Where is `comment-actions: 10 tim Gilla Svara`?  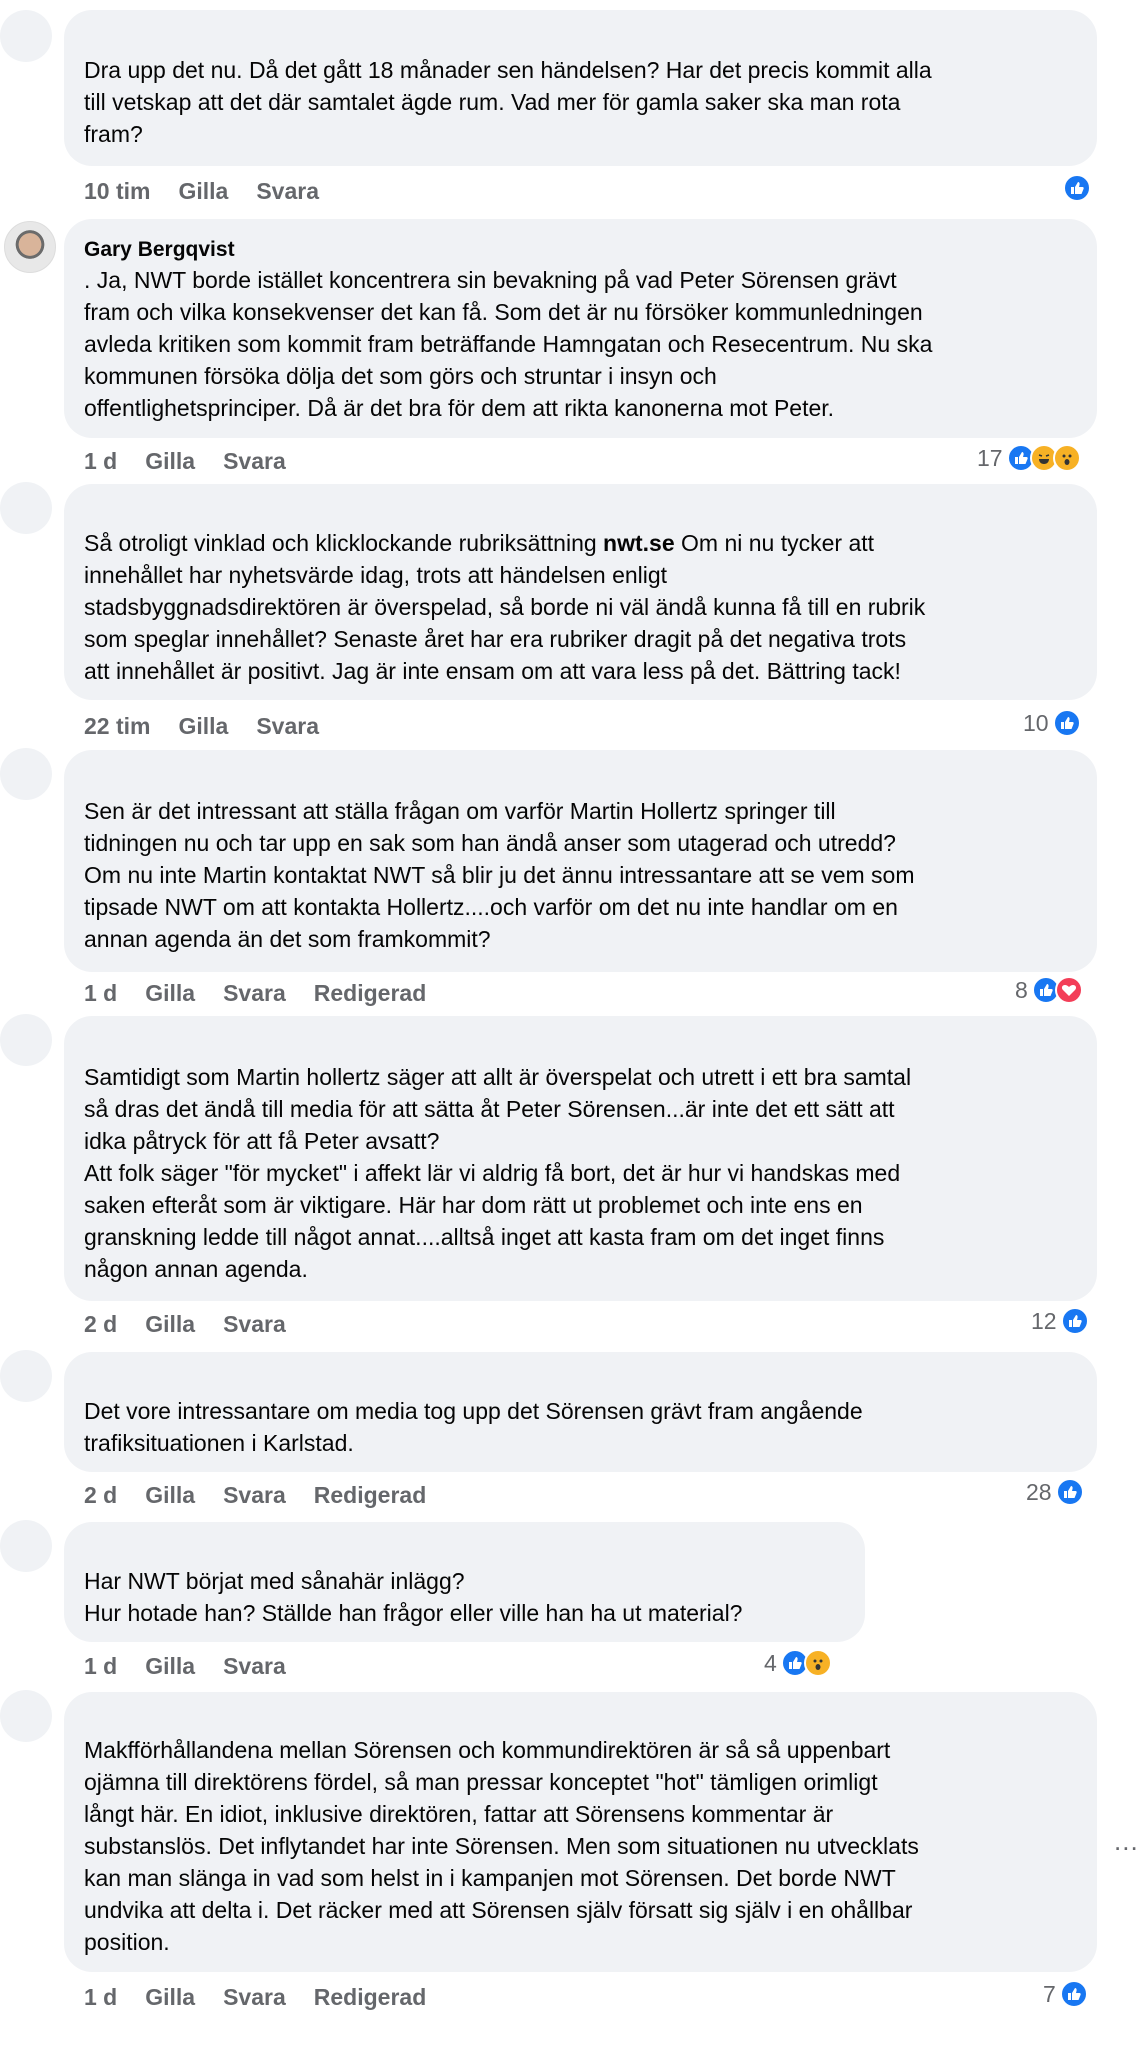
comment-actions: 10 tim Gilla Svara is located at coordinates (201, 191).